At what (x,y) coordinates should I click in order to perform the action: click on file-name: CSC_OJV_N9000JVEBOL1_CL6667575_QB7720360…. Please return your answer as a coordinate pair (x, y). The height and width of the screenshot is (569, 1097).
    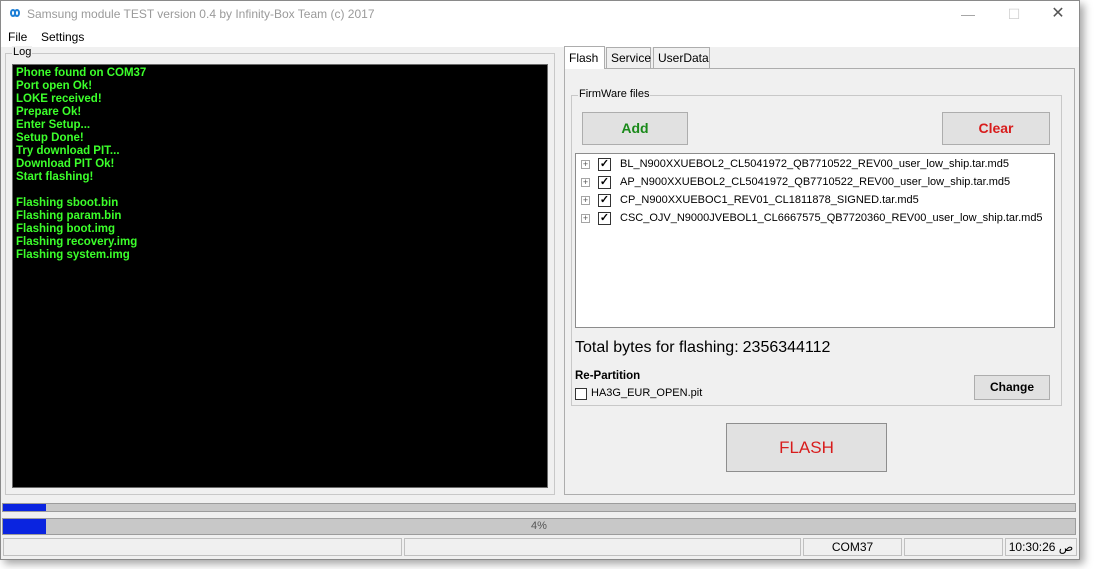
    Looking at the image, I should click on (831, 218).